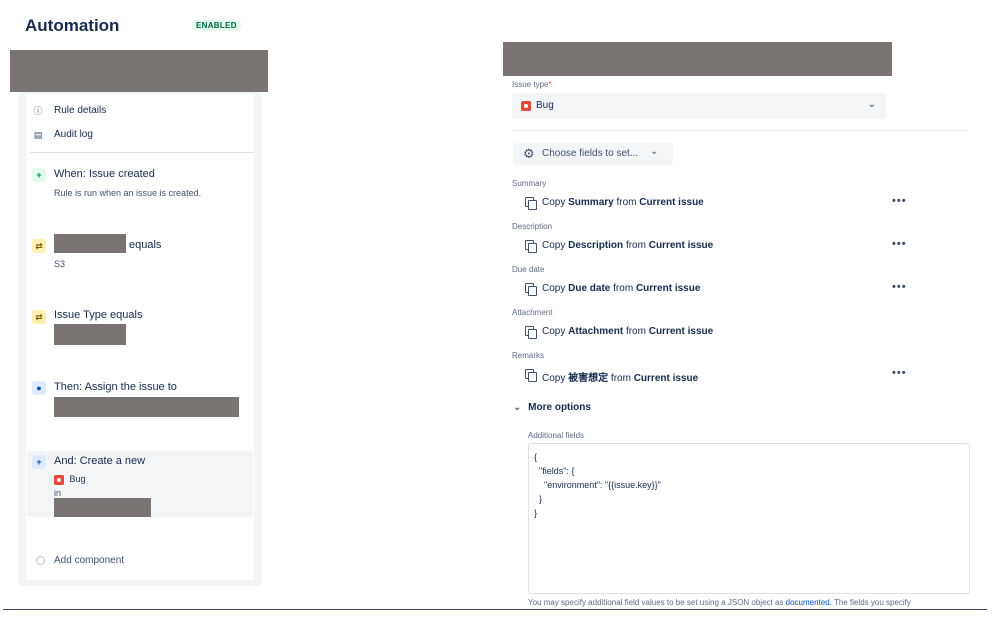 The image size is (998, 619). What do you see at coordinates (627, 245) in the screenshot?
I see `field-value: Copy Description from Current issue` at bounding box center [627, 245].